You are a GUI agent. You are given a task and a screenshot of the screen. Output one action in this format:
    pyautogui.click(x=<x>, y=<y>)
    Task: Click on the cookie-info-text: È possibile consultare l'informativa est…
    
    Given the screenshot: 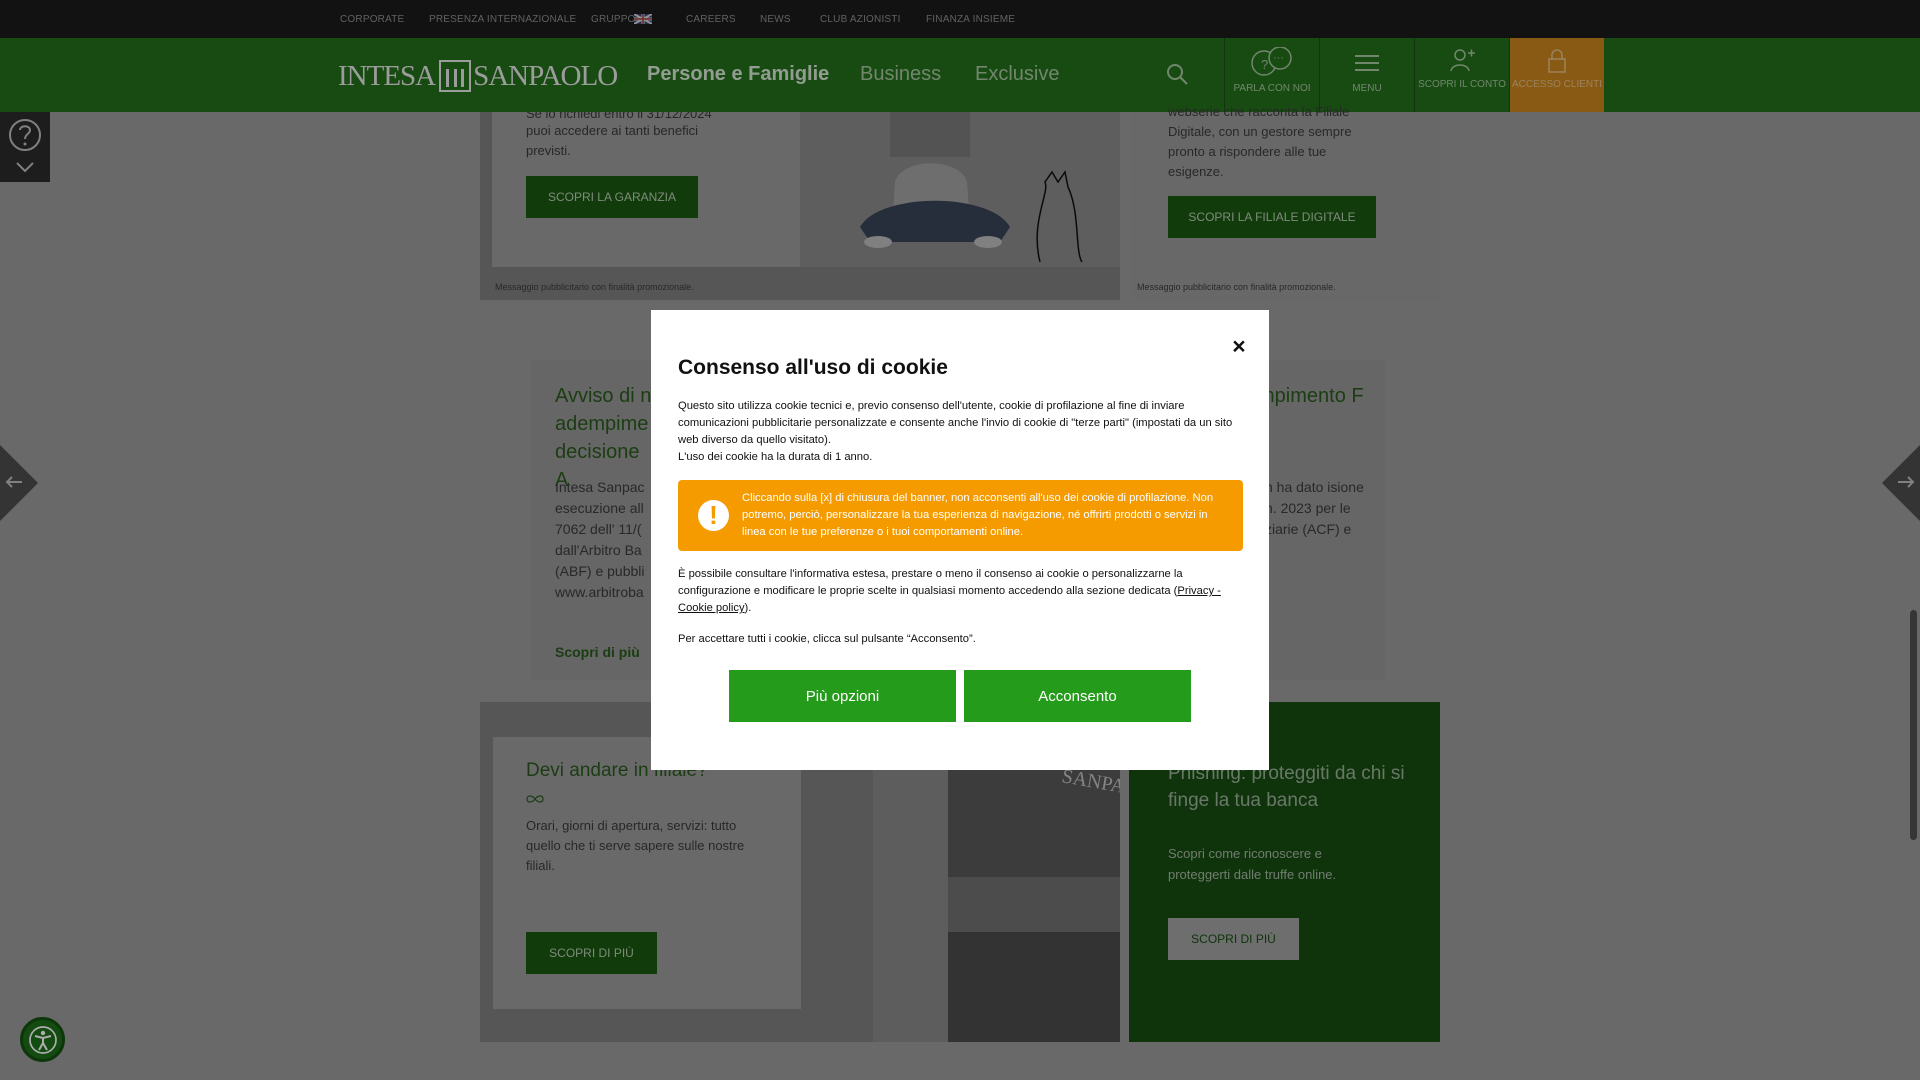 What is the action you would take?
    pyautogui.click(x=959, y=591)
    